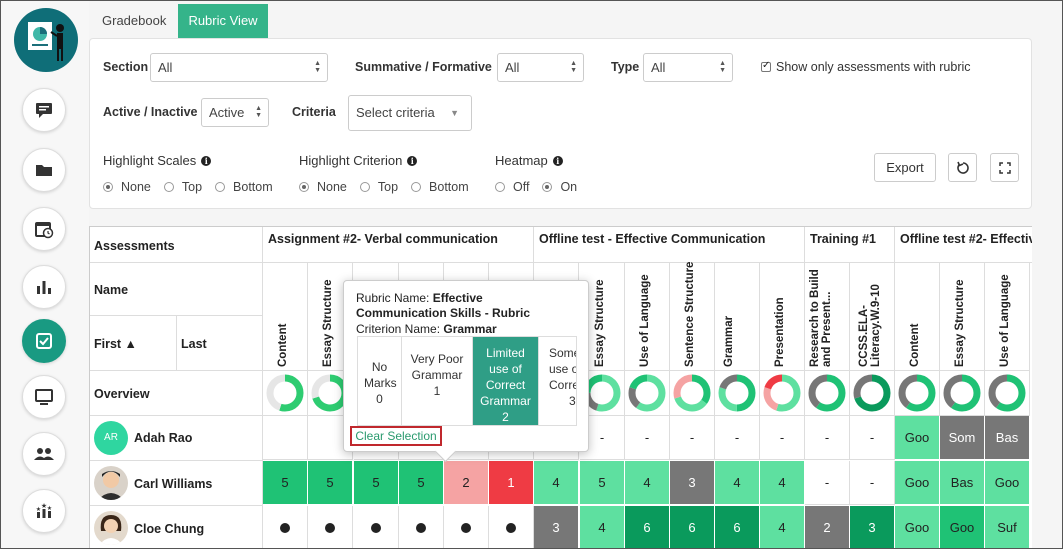  I want to click on criterion-label: Presentation, so click(780, 332).